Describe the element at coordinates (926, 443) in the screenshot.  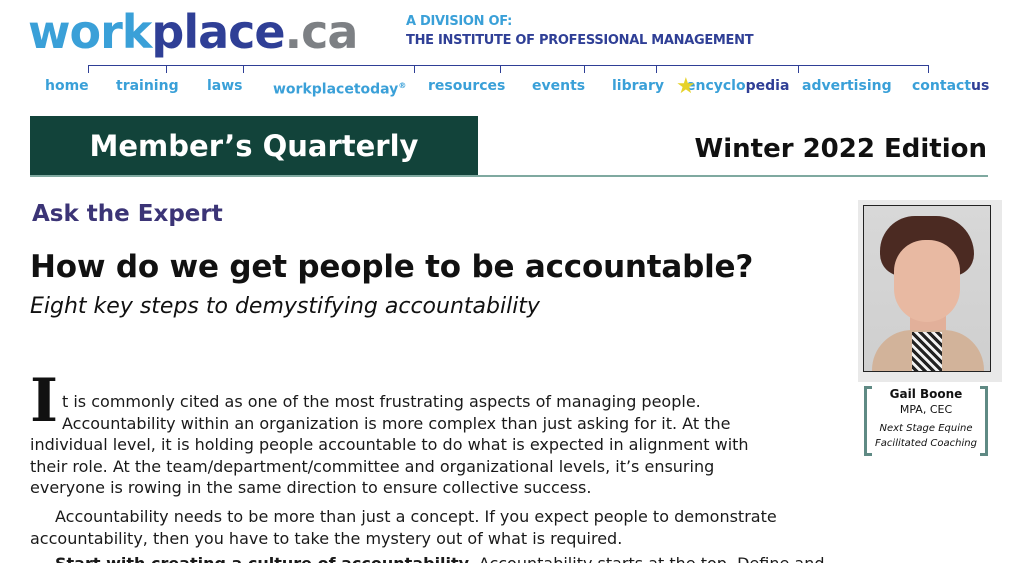
I see `expert-org-line-2: Facilitated Coaching` at that location.